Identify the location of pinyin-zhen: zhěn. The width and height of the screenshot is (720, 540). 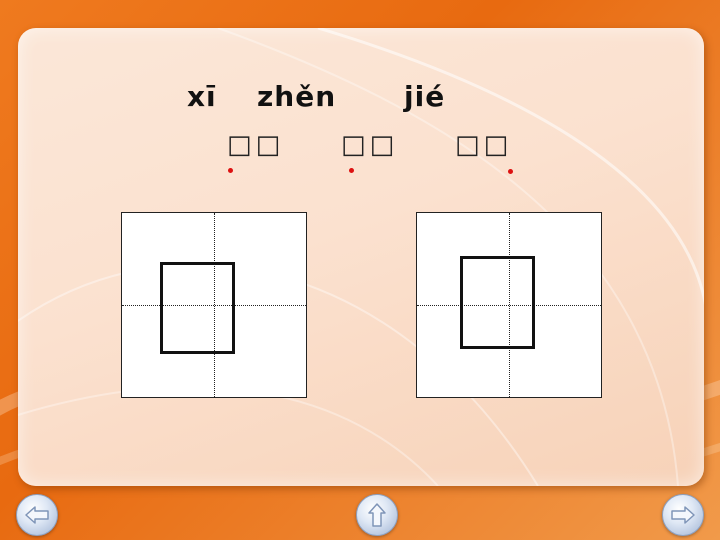
(297, 96).